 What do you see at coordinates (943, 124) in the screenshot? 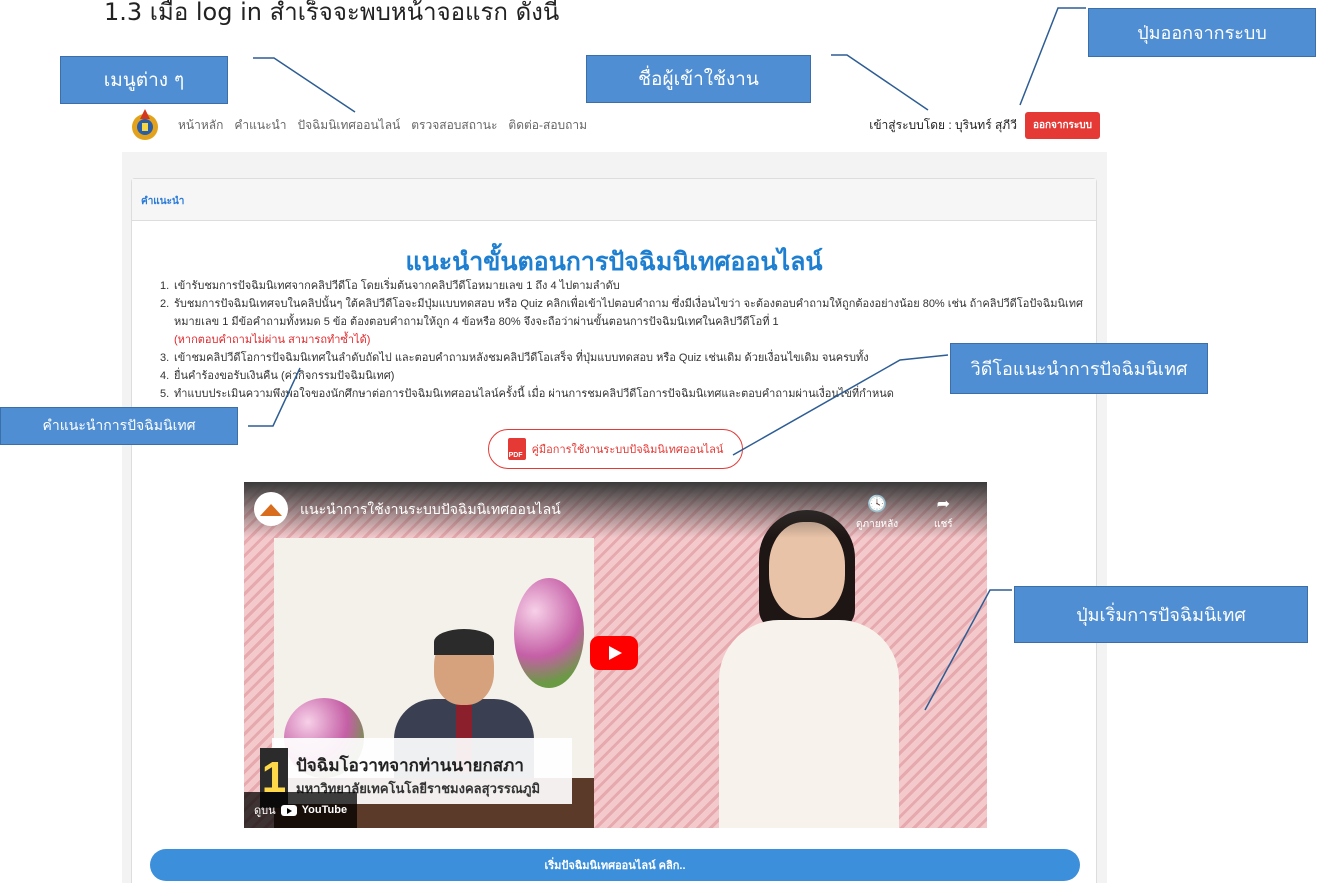
I see `logged-in-user: เข้าสู่ระบบโดย : บุรินทร์ สุภีวี` at bounding box center [943, 124].